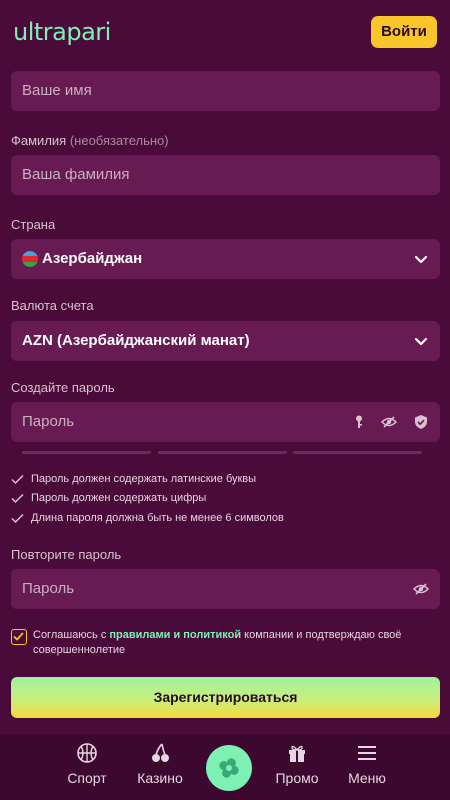 The width and height of the screenshot is (450, 800). Describe the element at coordinates (160, 764) in the screenshot. I see `nav-casino: Казино` at that location.